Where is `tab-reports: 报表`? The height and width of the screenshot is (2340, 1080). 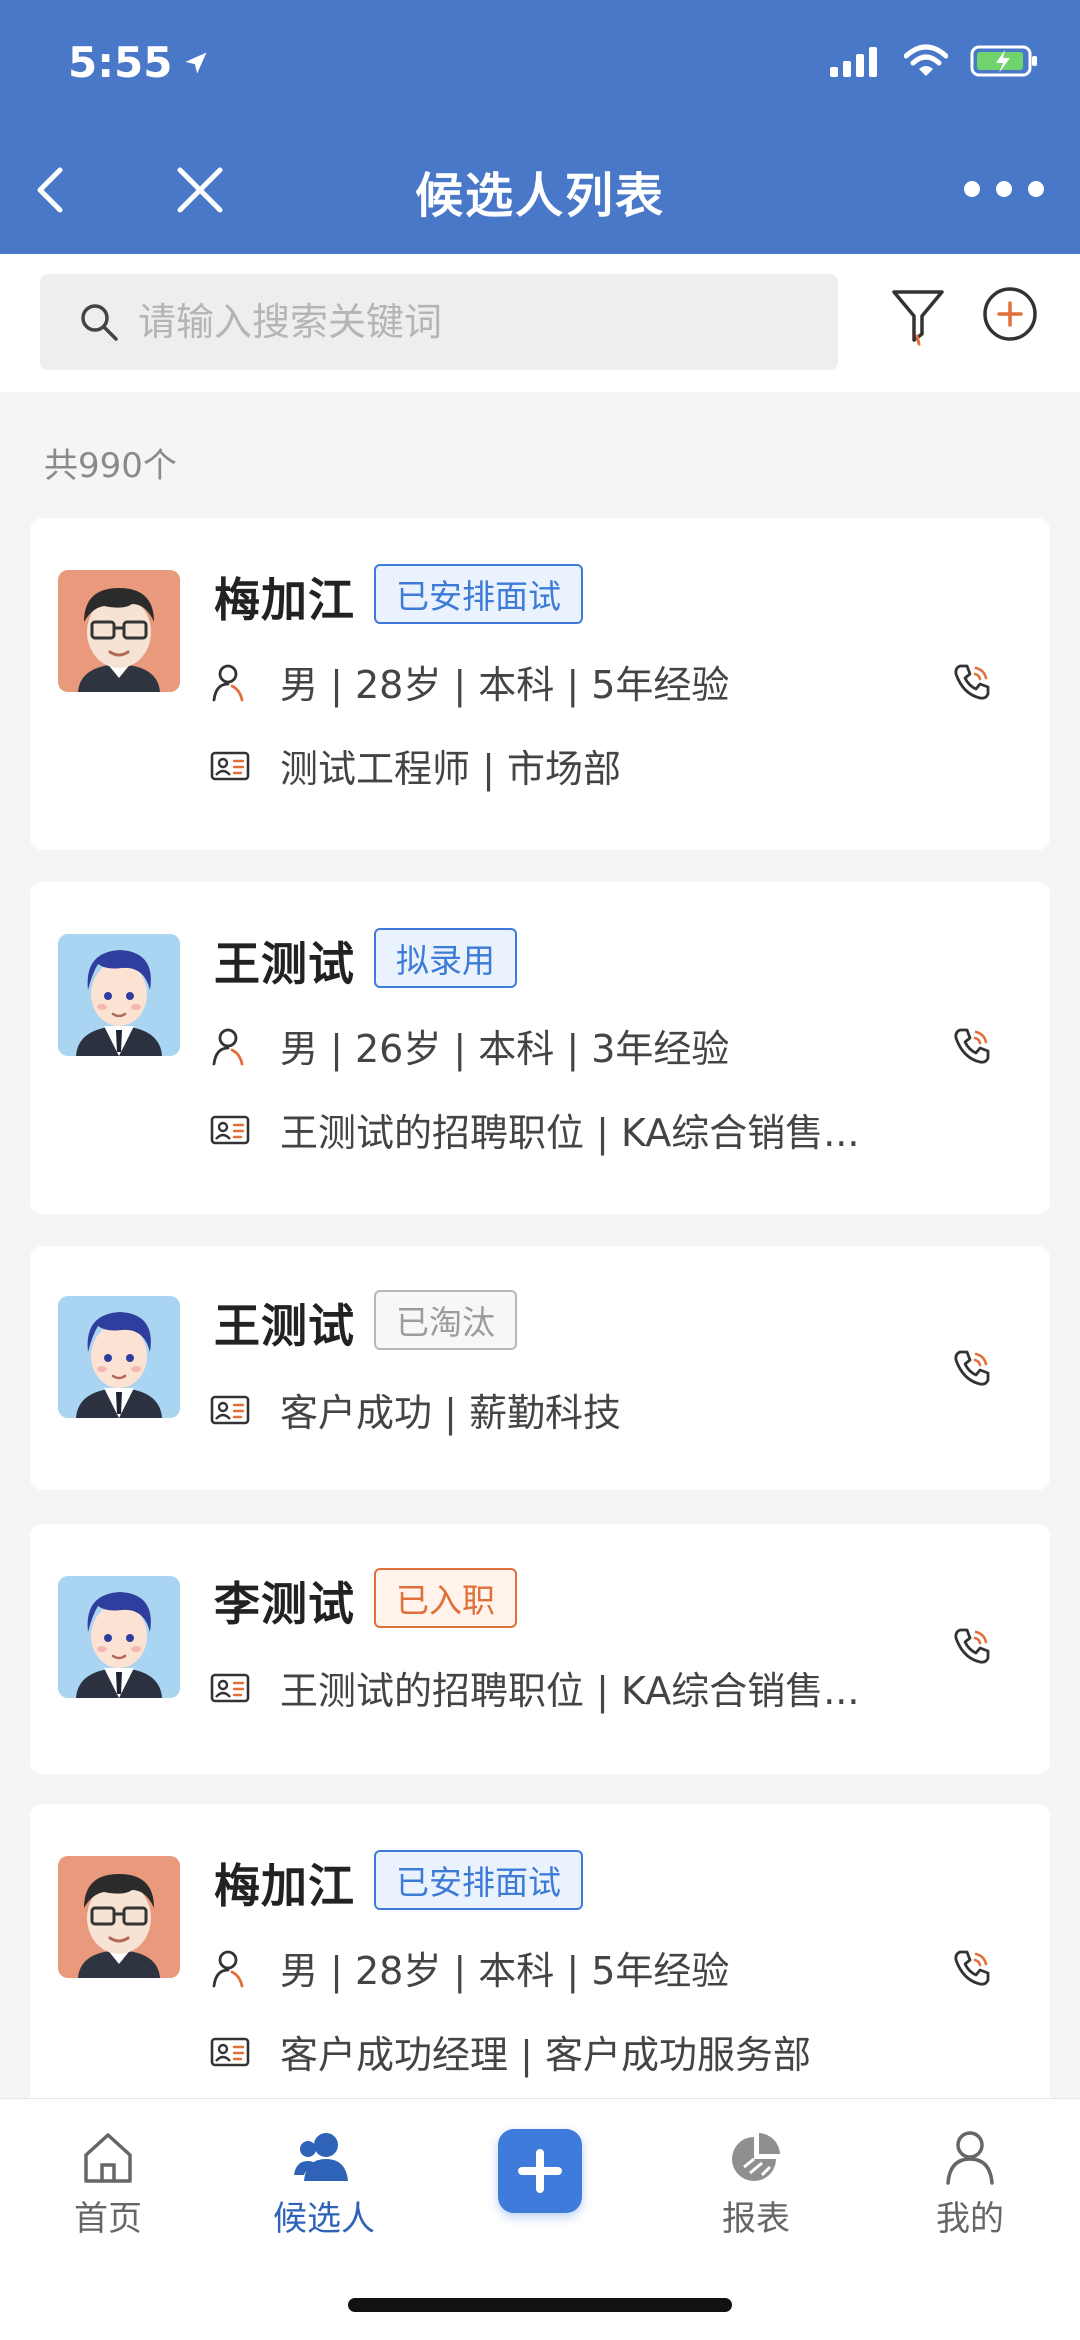 tab-reports: 报表 is located at coordinates (756, 2184).